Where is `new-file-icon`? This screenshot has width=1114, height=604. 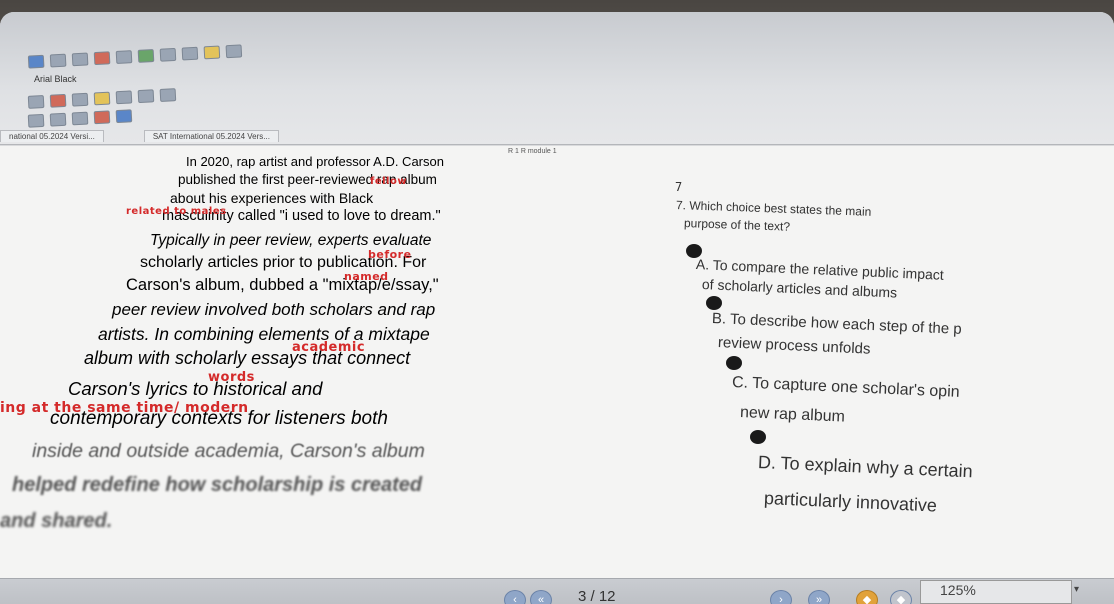 new-file-icon is located at coordinates (36, 61).